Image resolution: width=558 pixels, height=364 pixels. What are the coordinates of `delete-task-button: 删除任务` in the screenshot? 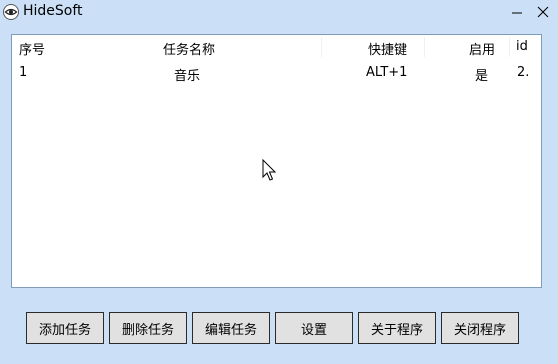 It's located at (148, 328).